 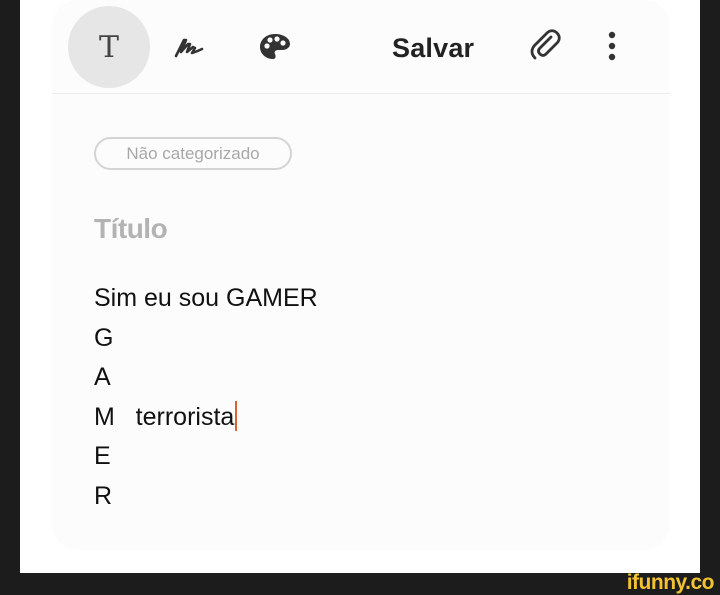 I want to click on editor-toolbar: T Salvar, so click(x=361, y=47).